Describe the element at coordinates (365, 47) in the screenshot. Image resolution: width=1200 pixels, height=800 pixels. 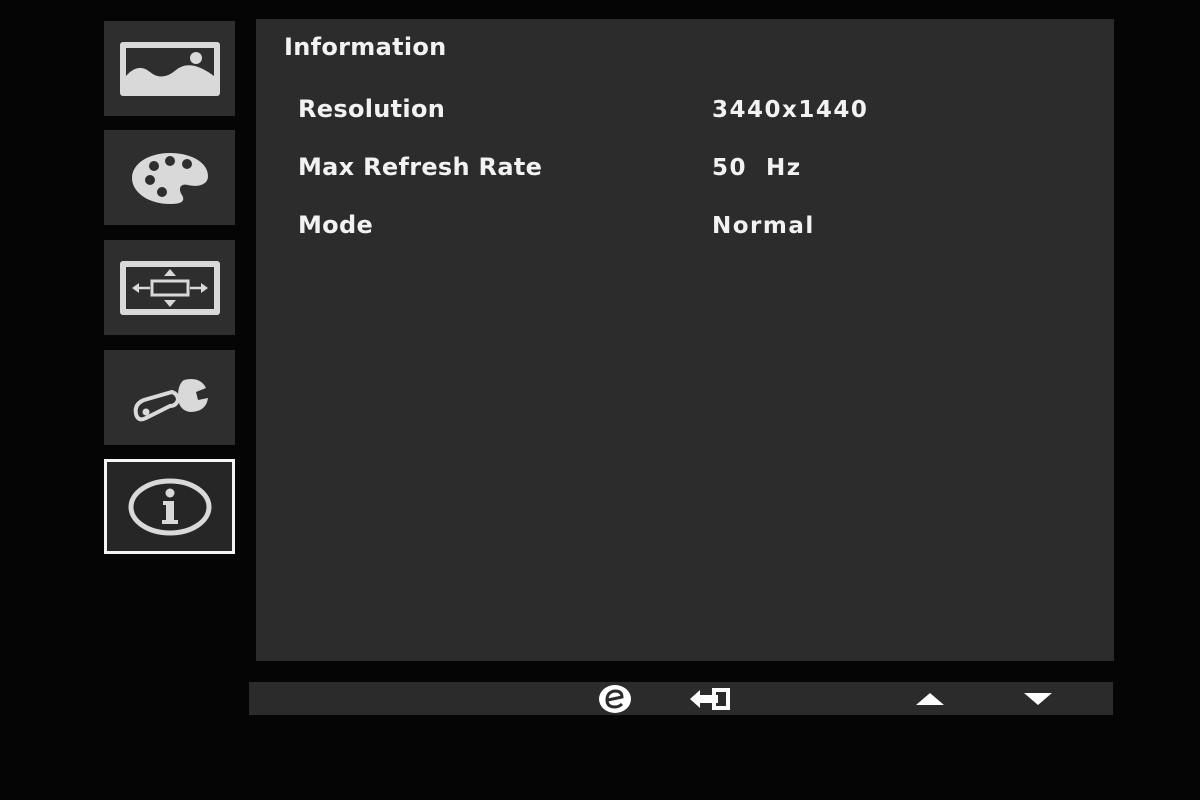
I see `panel-title: Information` at that location.